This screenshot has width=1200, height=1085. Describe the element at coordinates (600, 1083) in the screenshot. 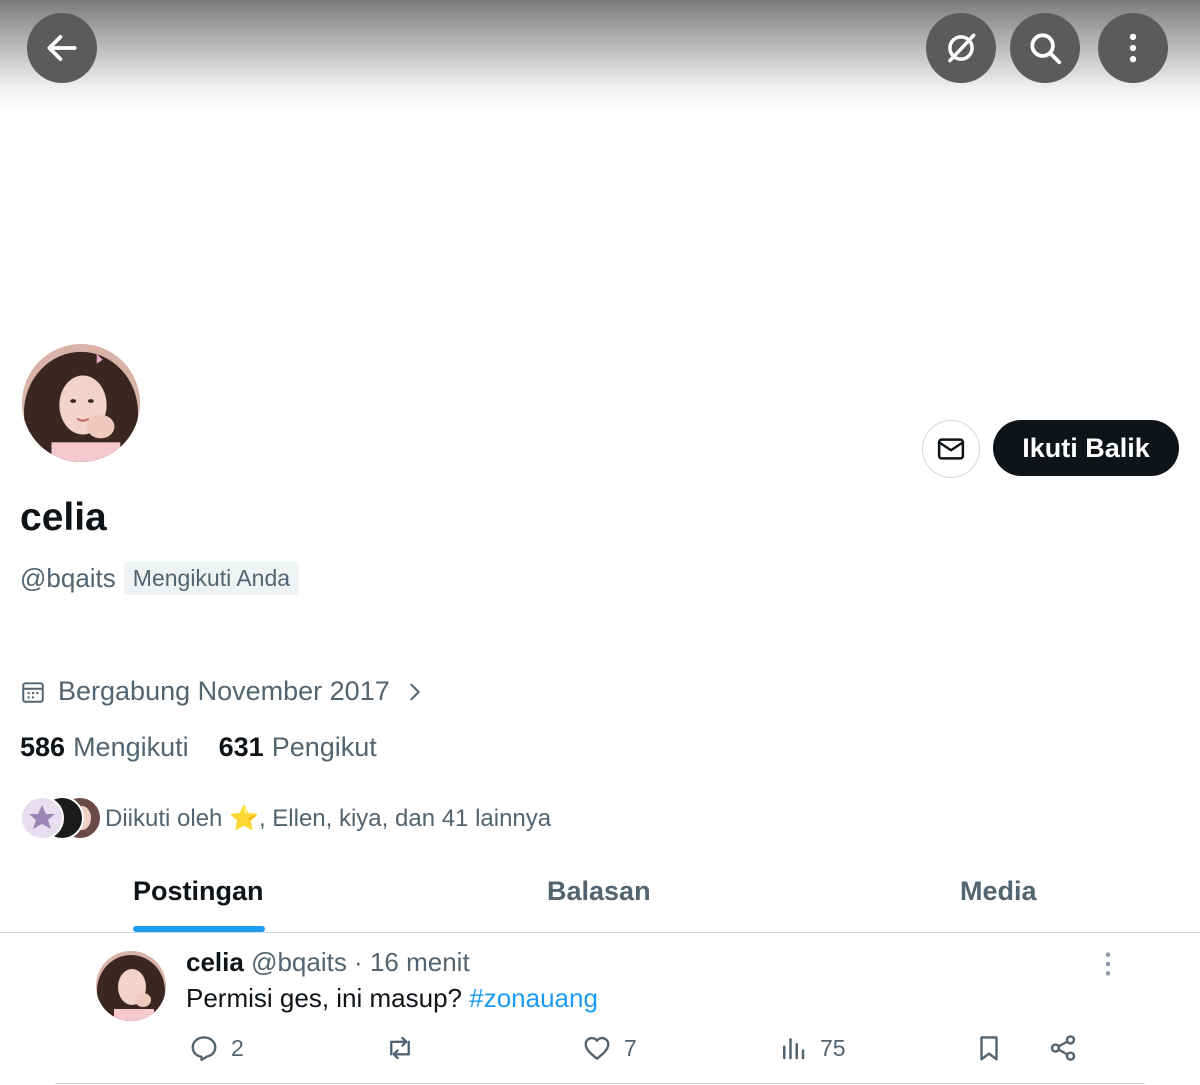

I see `post-divider` at that location.